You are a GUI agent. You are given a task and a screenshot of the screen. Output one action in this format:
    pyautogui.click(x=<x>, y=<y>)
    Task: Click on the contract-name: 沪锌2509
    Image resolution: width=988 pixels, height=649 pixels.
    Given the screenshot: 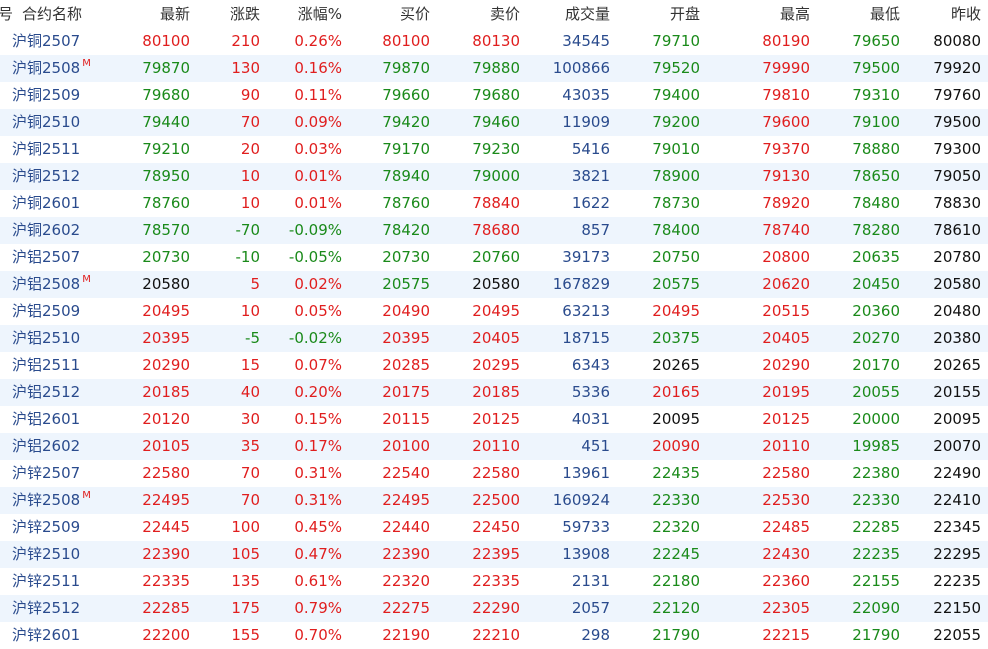 What is the action you would take?
    pyautogui.click(x=46, y=527)
    